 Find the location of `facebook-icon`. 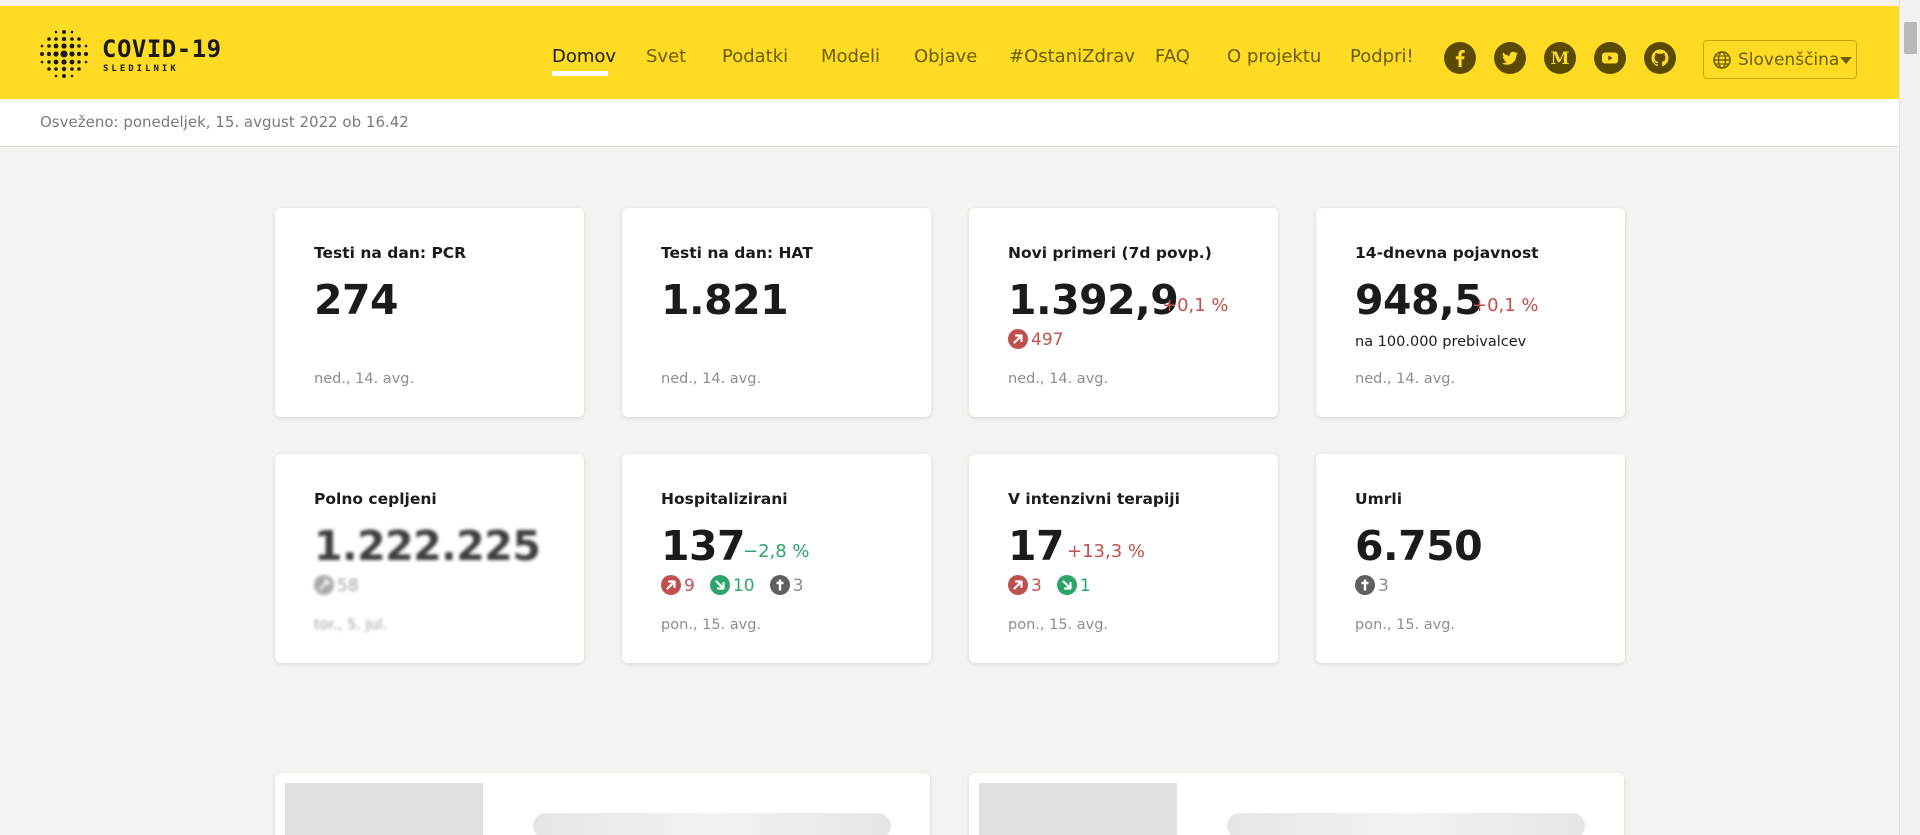

facebook-icon is located at coordinates (1460, 58).